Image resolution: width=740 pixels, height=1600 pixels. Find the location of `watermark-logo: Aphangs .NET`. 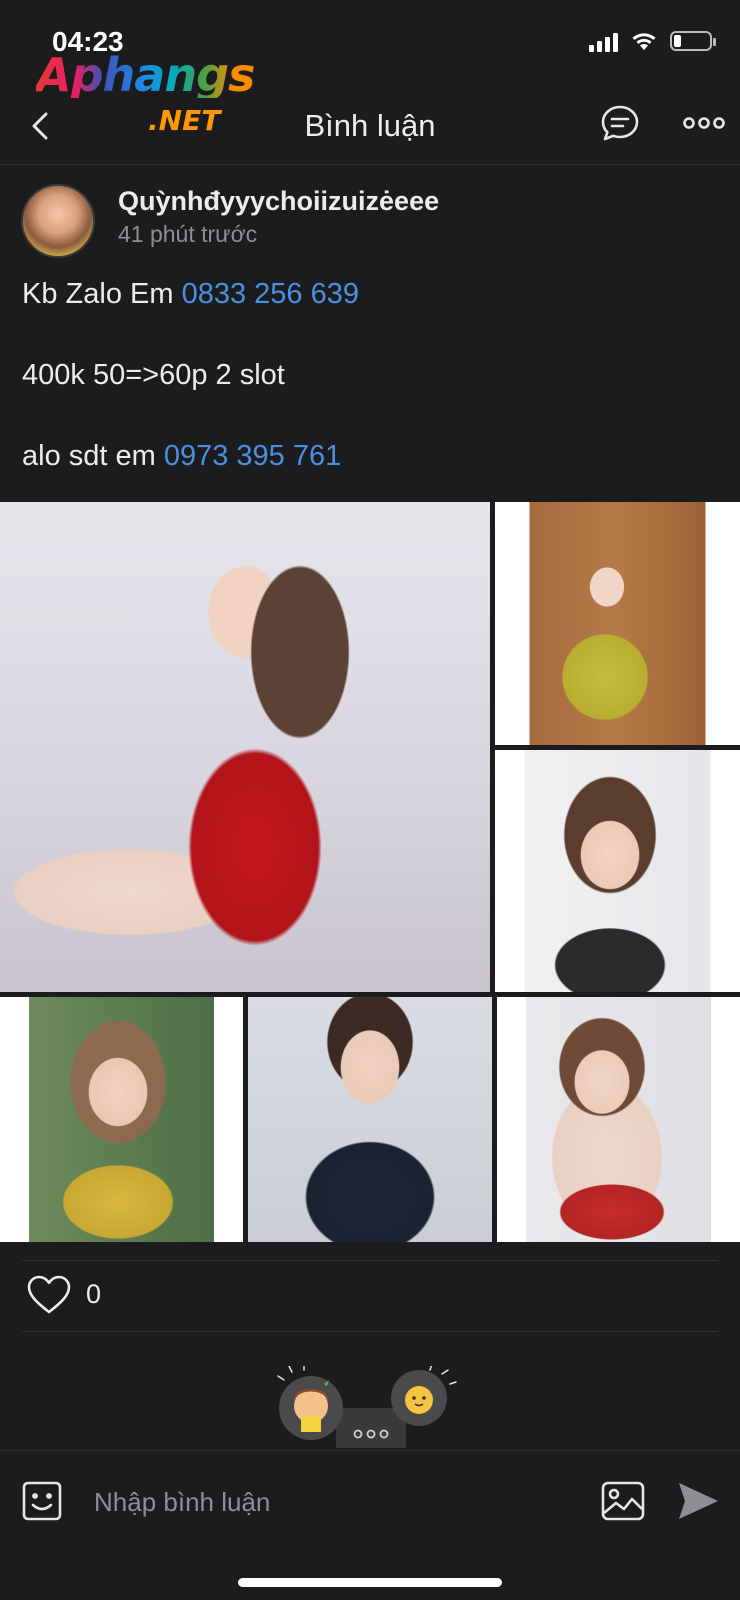

watermark-logo: Aphangs .NET is located at coordinates (146, 95).